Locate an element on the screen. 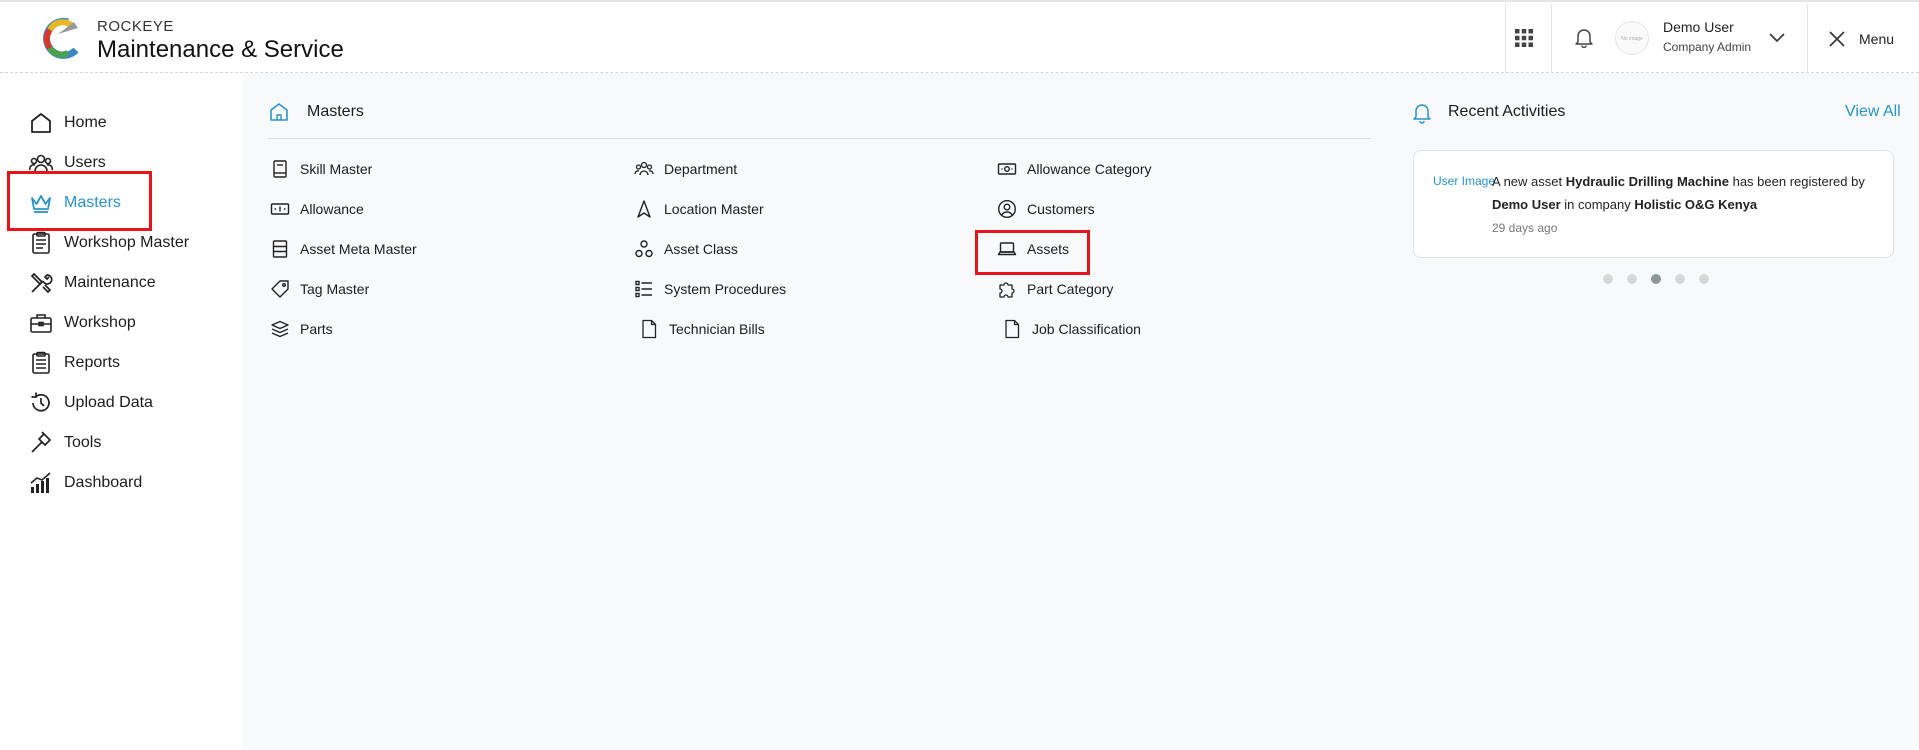 This screenshot has height=750, width=1919. user-name: Demo User is located at coordinates (1698, 27).